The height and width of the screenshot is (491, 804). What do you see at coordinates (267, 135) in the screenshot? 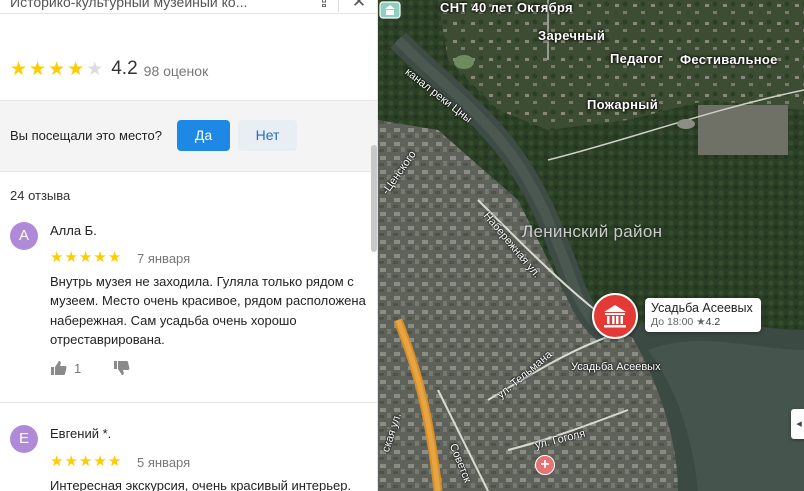
I see `visited-no-button: Нет` at bounding box center [267, 135].